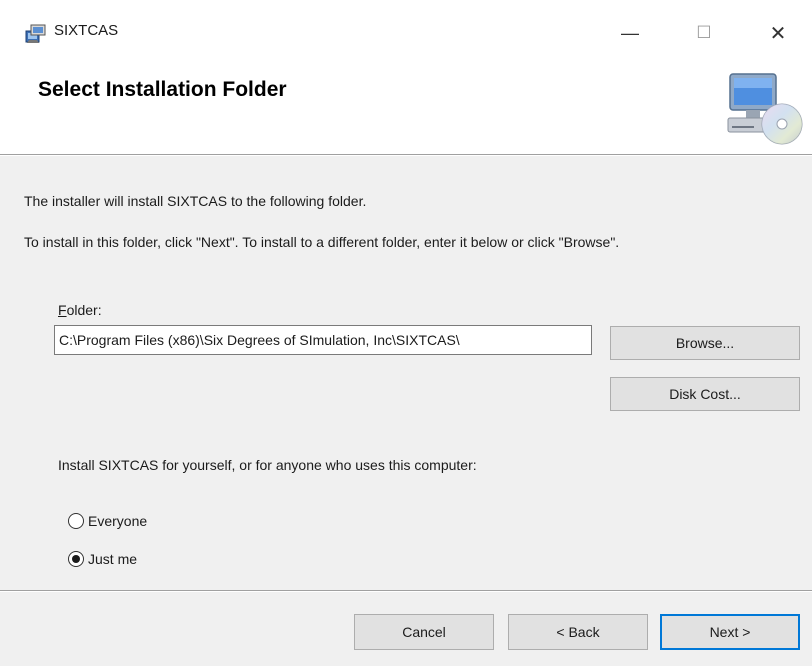 The image size is (812, 666). I want to click on folder-label: Folder:, so click(80, 310).